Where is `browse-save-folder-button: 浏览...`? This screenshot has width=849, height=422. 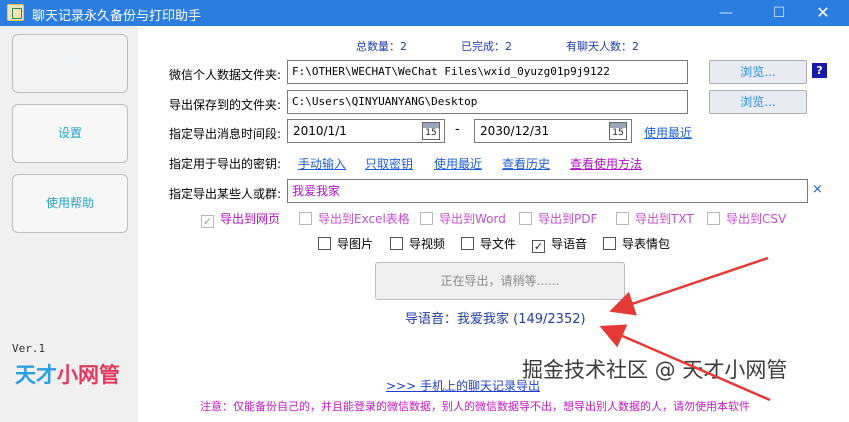
browse-save-folder-button: 浏览... is located at coordinates (758, 102).